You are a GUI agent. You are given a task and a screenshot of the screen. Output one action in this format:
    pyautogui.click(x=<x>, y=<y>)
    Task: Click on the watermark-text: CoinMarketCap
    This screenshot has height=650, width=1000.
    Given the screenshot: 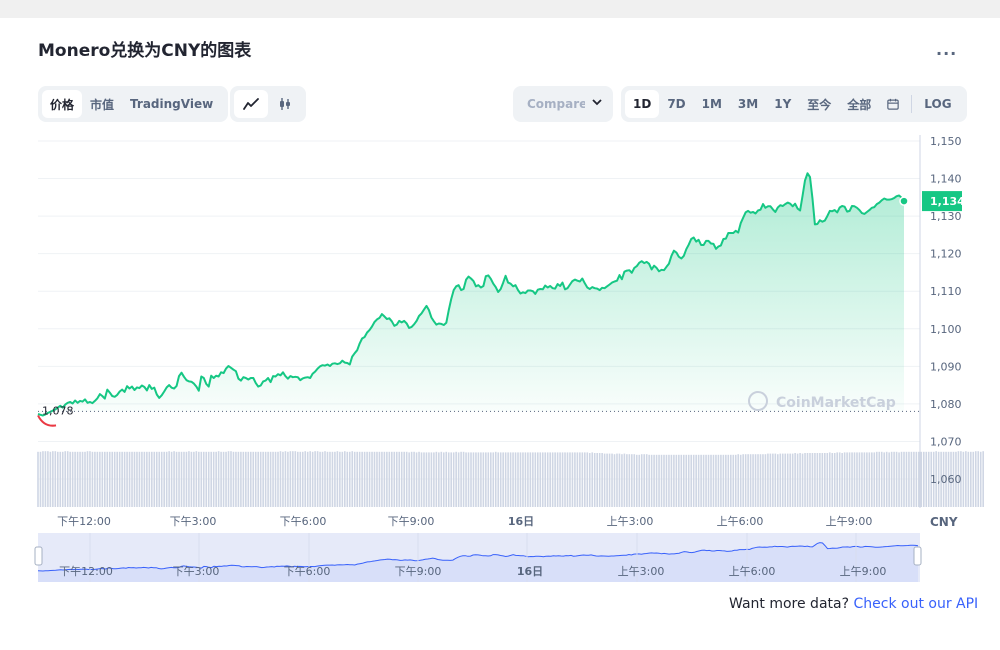 What is the action you would take?
    pyautogui.click(x=836, y=403)
    